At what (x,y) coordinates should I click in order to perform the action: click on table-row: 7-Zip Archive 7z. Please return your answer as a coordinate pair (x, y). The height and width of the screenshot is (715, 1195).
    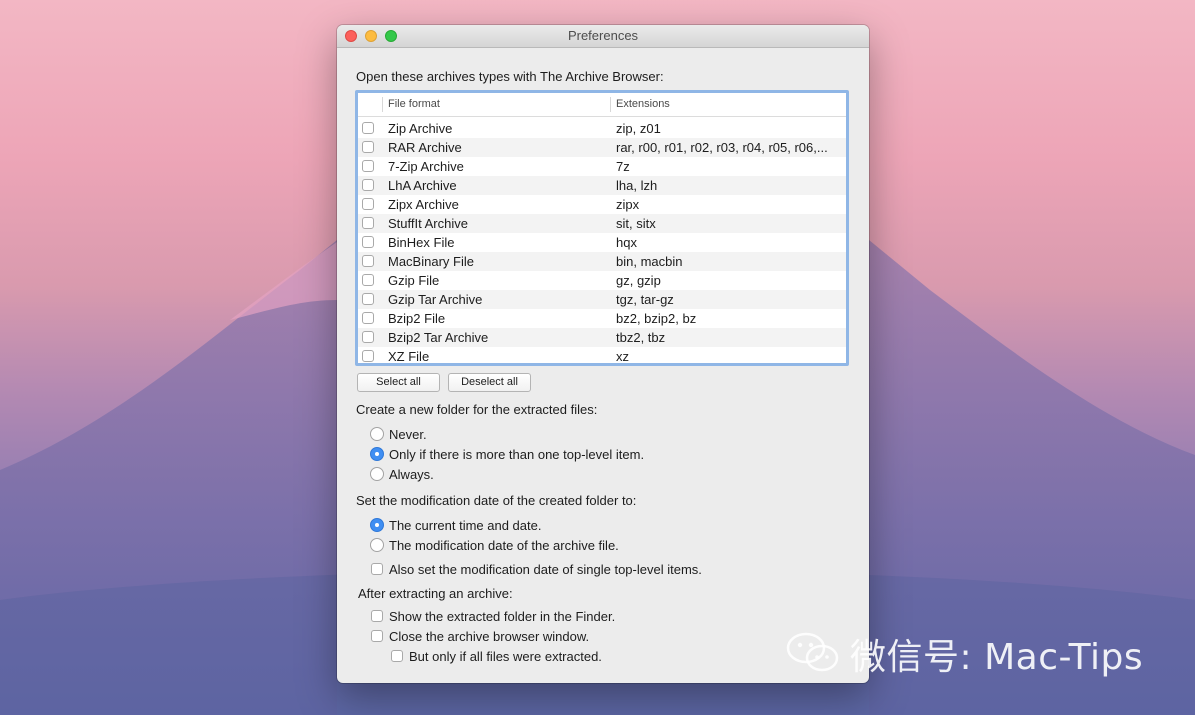
    Looking at the image, I should click on (602, 166).